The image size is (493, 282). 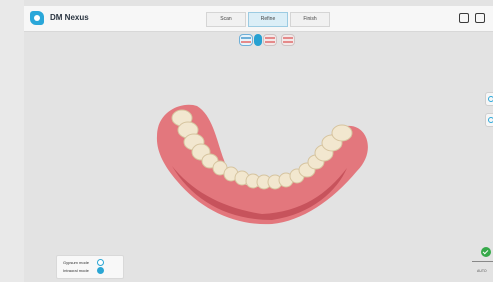 What do you see at coordinates (69, 17) in the screenshot?
I see `app-title: DM Nexus` at bounding box center [69, 17].